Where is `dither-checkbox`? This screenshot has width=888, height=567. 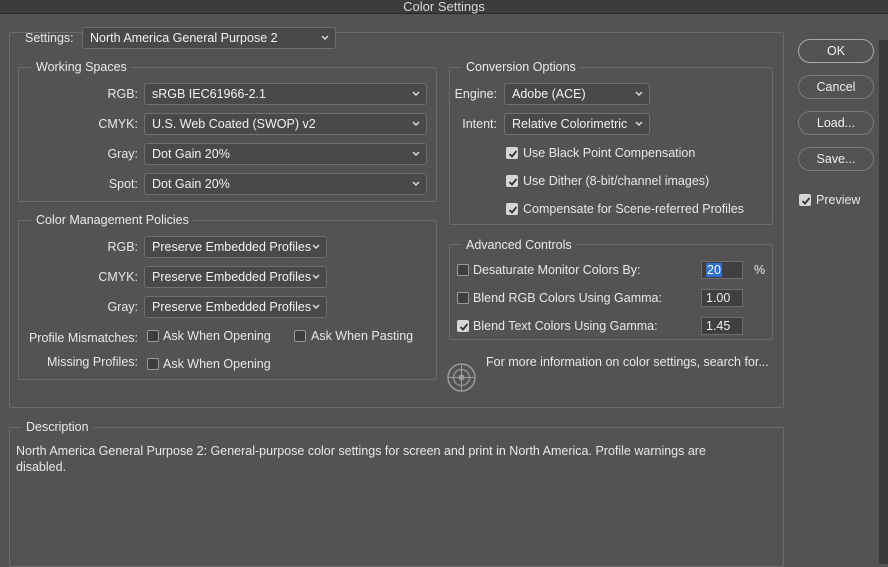
dither-checkbox is located at coordinates (512, 181).